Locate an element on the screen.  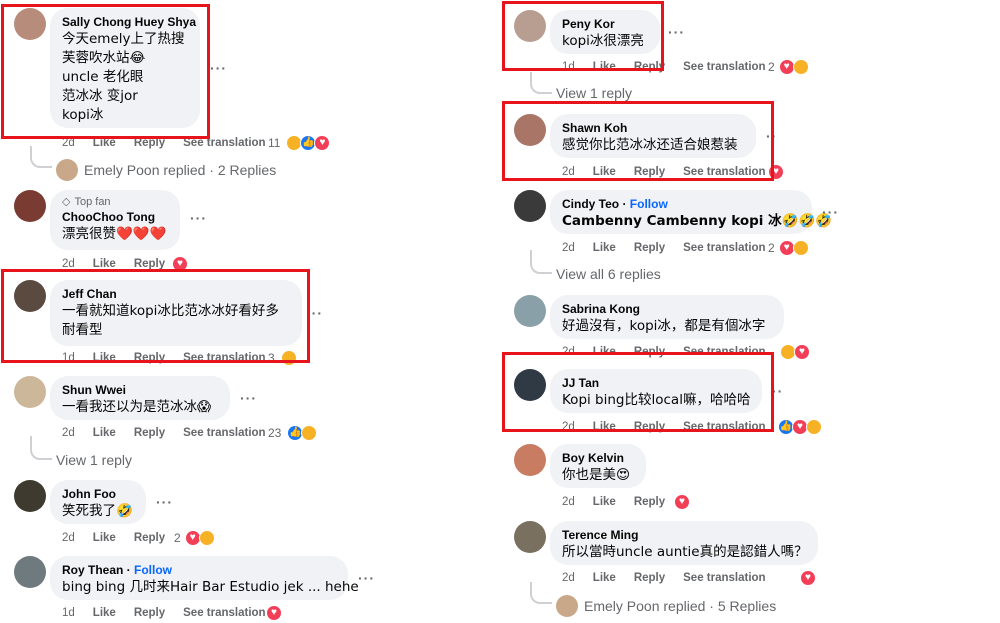
replies-link: Emely Poon replied · 5 Replies is located at coordinates (666, 606).